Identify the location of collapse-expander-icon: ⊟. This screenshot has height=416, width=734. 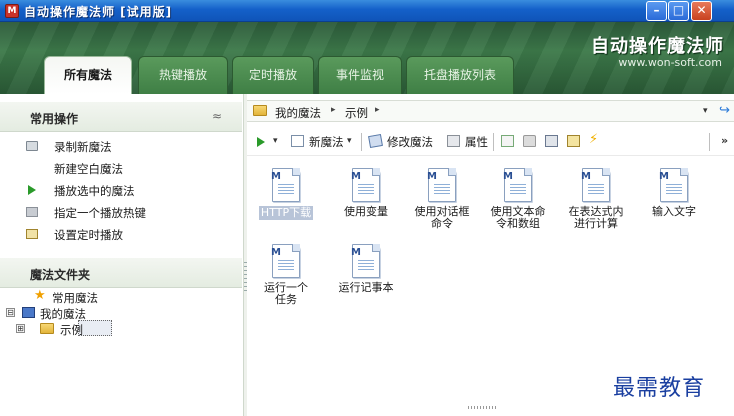
(10, 312).